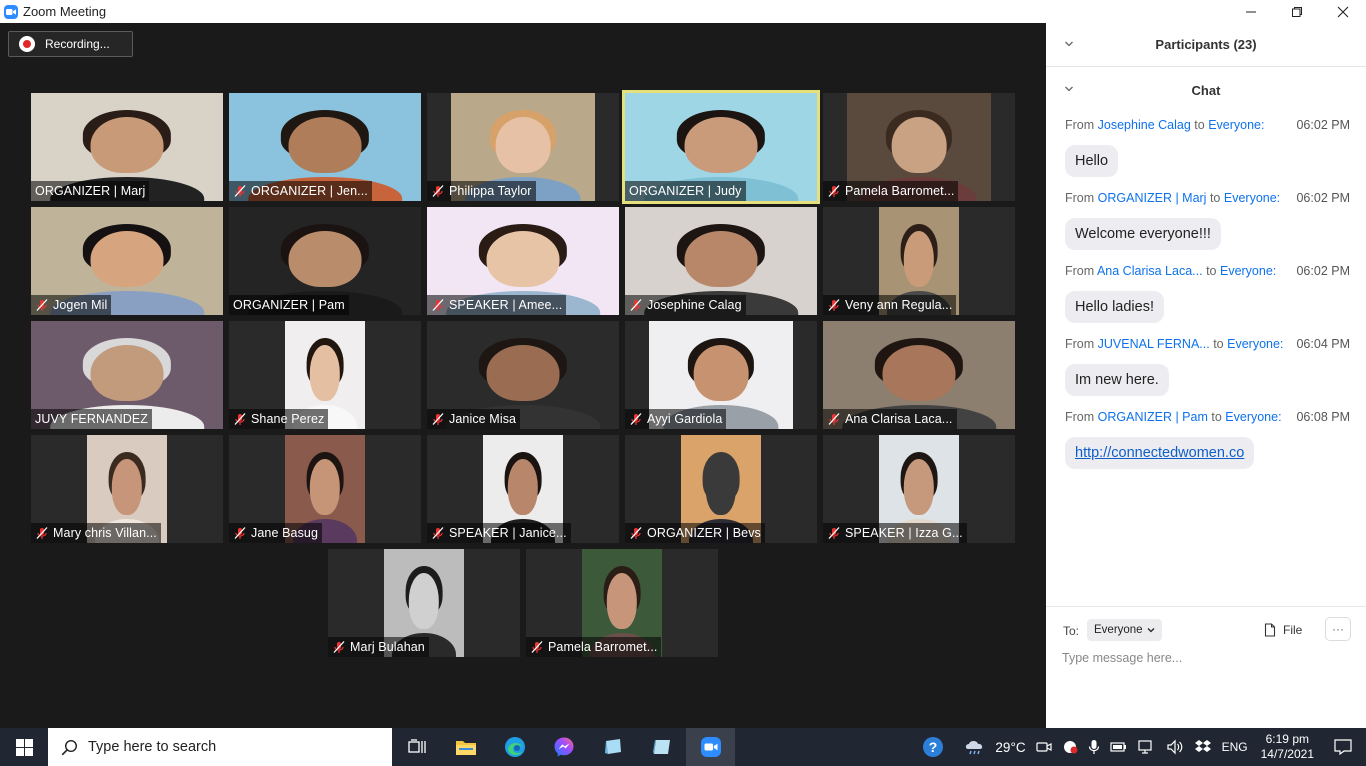  Describe the element at coordinates (1044, 747) in the screenshot. I see `meet-now-button` at that location.